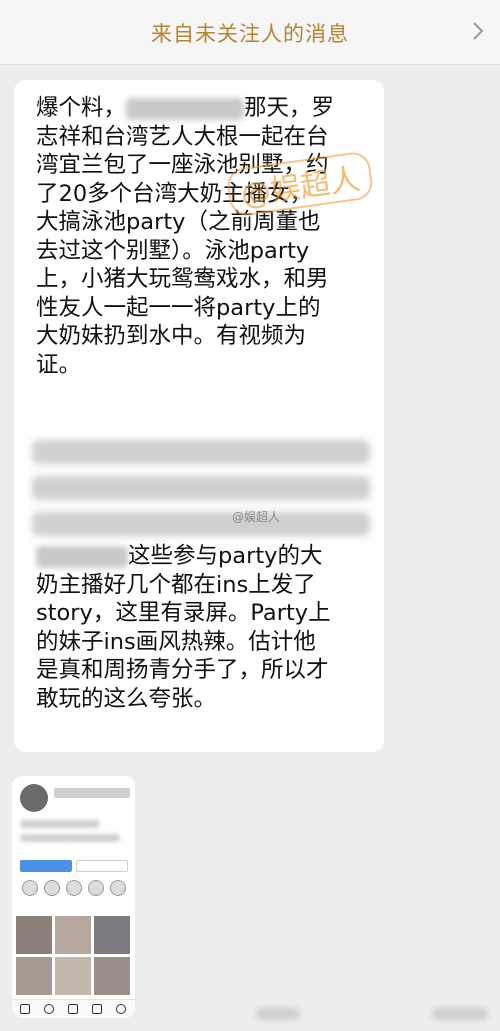 The width and height of the screenshot is (500, 1031). Describe the element at coordinates (92, 793) in the screenshot. I see `profile-stats` at that location.